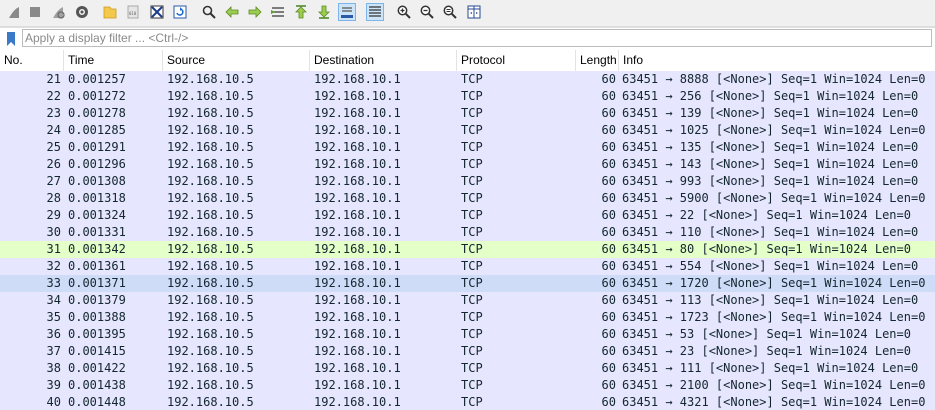 The width and height of the screenshot is (935, 410). Describe the element at coordinates (777, 60) in the screenshot. I see `column-header-info: Info` at that location.